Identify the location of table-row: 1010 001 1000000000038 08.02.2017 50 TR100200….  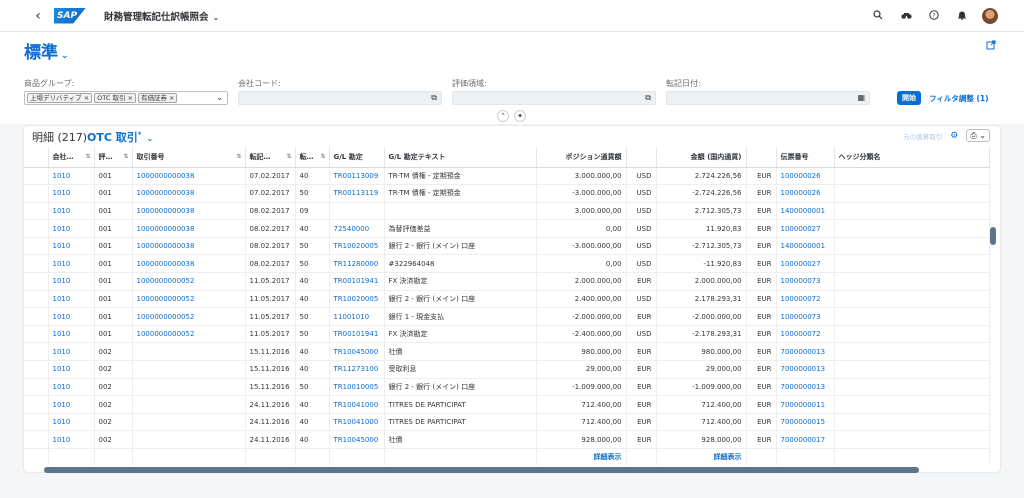
(507, 246).